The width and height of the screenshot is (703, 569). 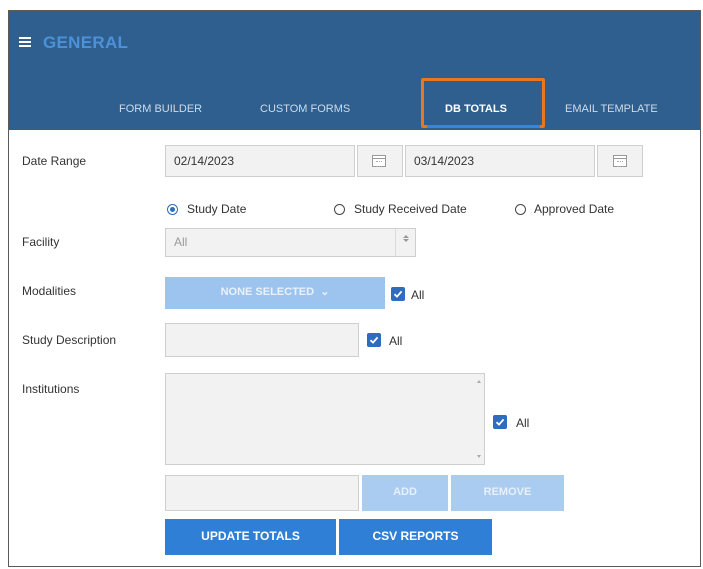 What do you see at coordinates (483, 126) in the screenshot?
I see `active-tab-underline` at bounding box center [483, 126].